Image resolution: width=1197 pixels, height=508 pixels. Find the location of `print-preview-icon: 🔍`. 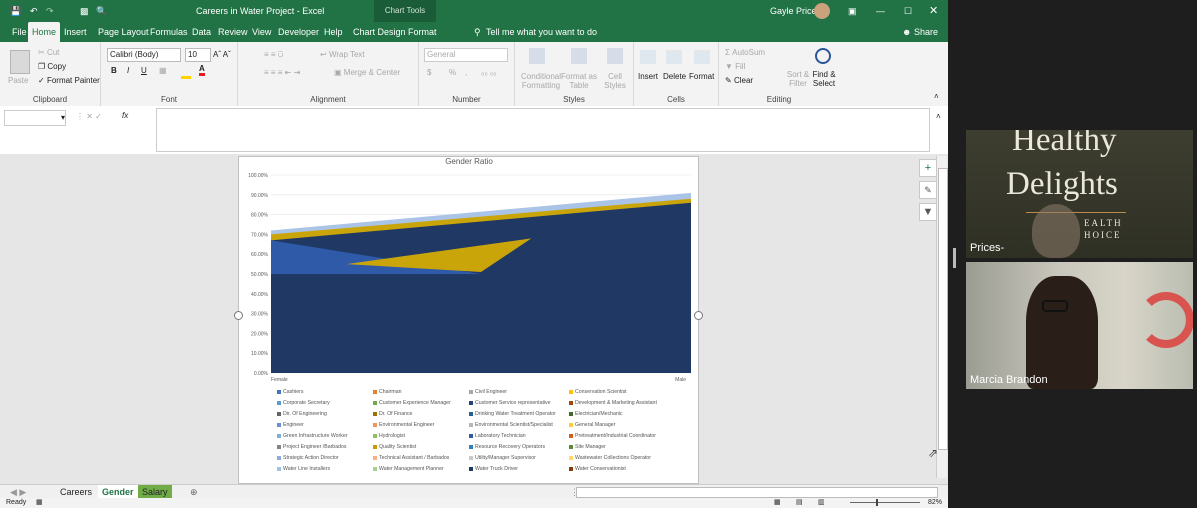

print-preview-icon: 🔍 is located at coordinates (101, 11).